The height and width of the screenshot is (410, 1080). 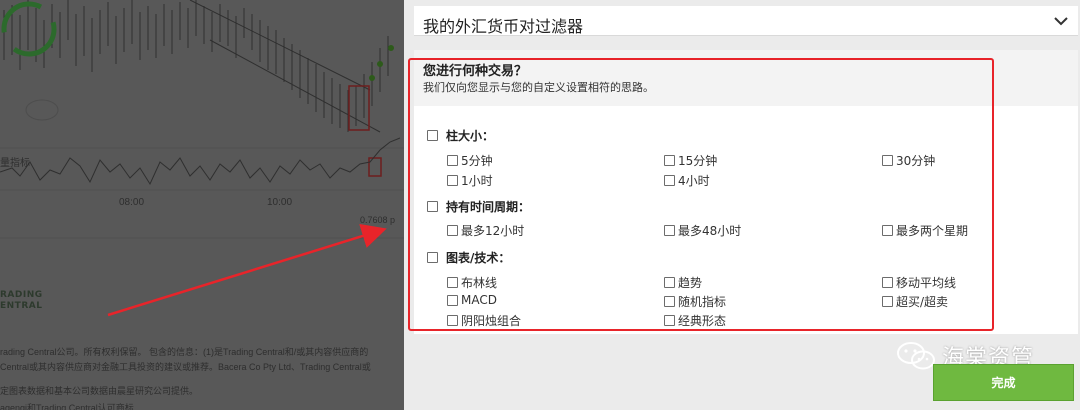 What do you see at coordinates (478, 258) in the screenshot?
I see `section-label: 图表/技术：` at bounding box center [478, 258].